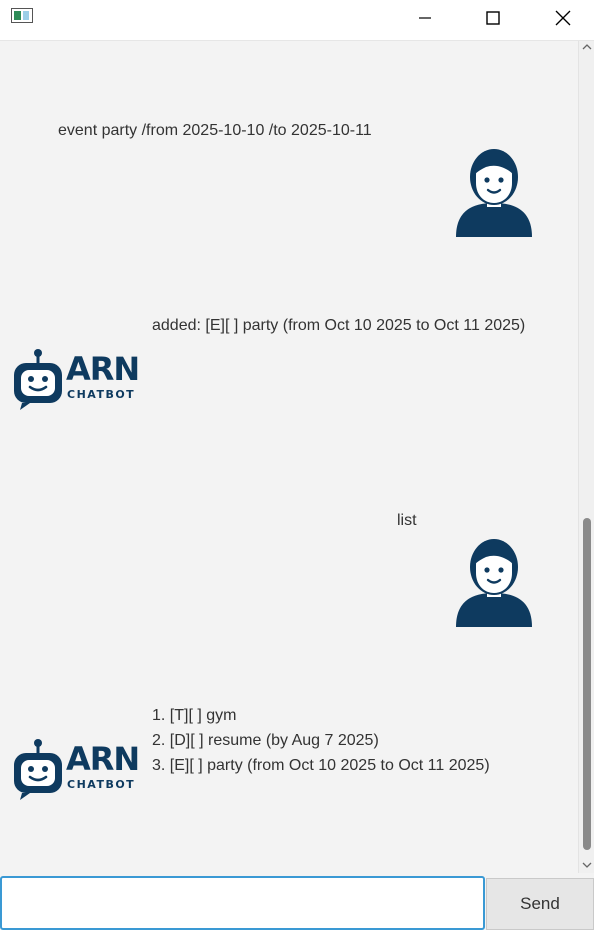 This screenshot has width=594, height=930. What do you see at coordinates (265, 740) in the screenshot?
I see `list-item: 2. [D][ ] resume (by Aug 7 2025)` at bounding box center [265, 740].